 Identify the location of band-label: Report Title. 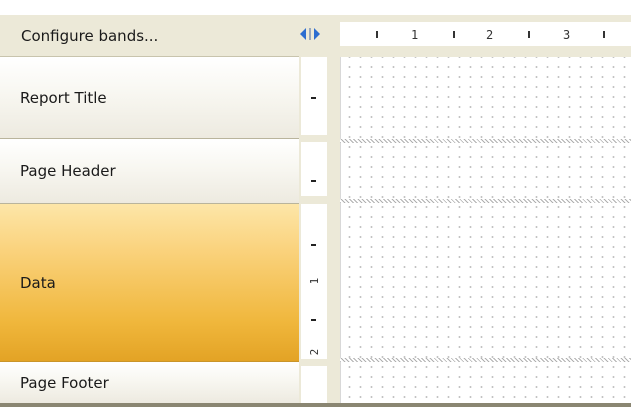
(63, 97).